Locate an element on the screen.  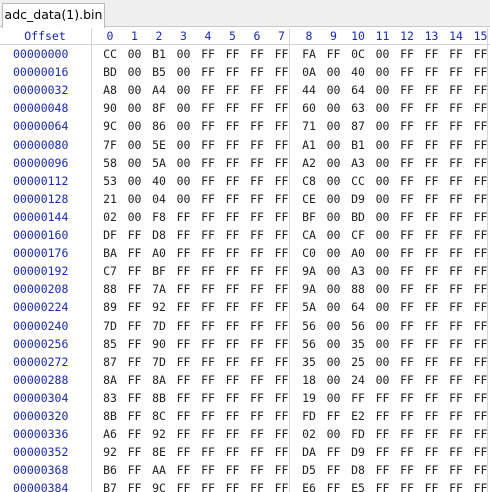
byte-cell: 8B is located at coordinates (159, 398).